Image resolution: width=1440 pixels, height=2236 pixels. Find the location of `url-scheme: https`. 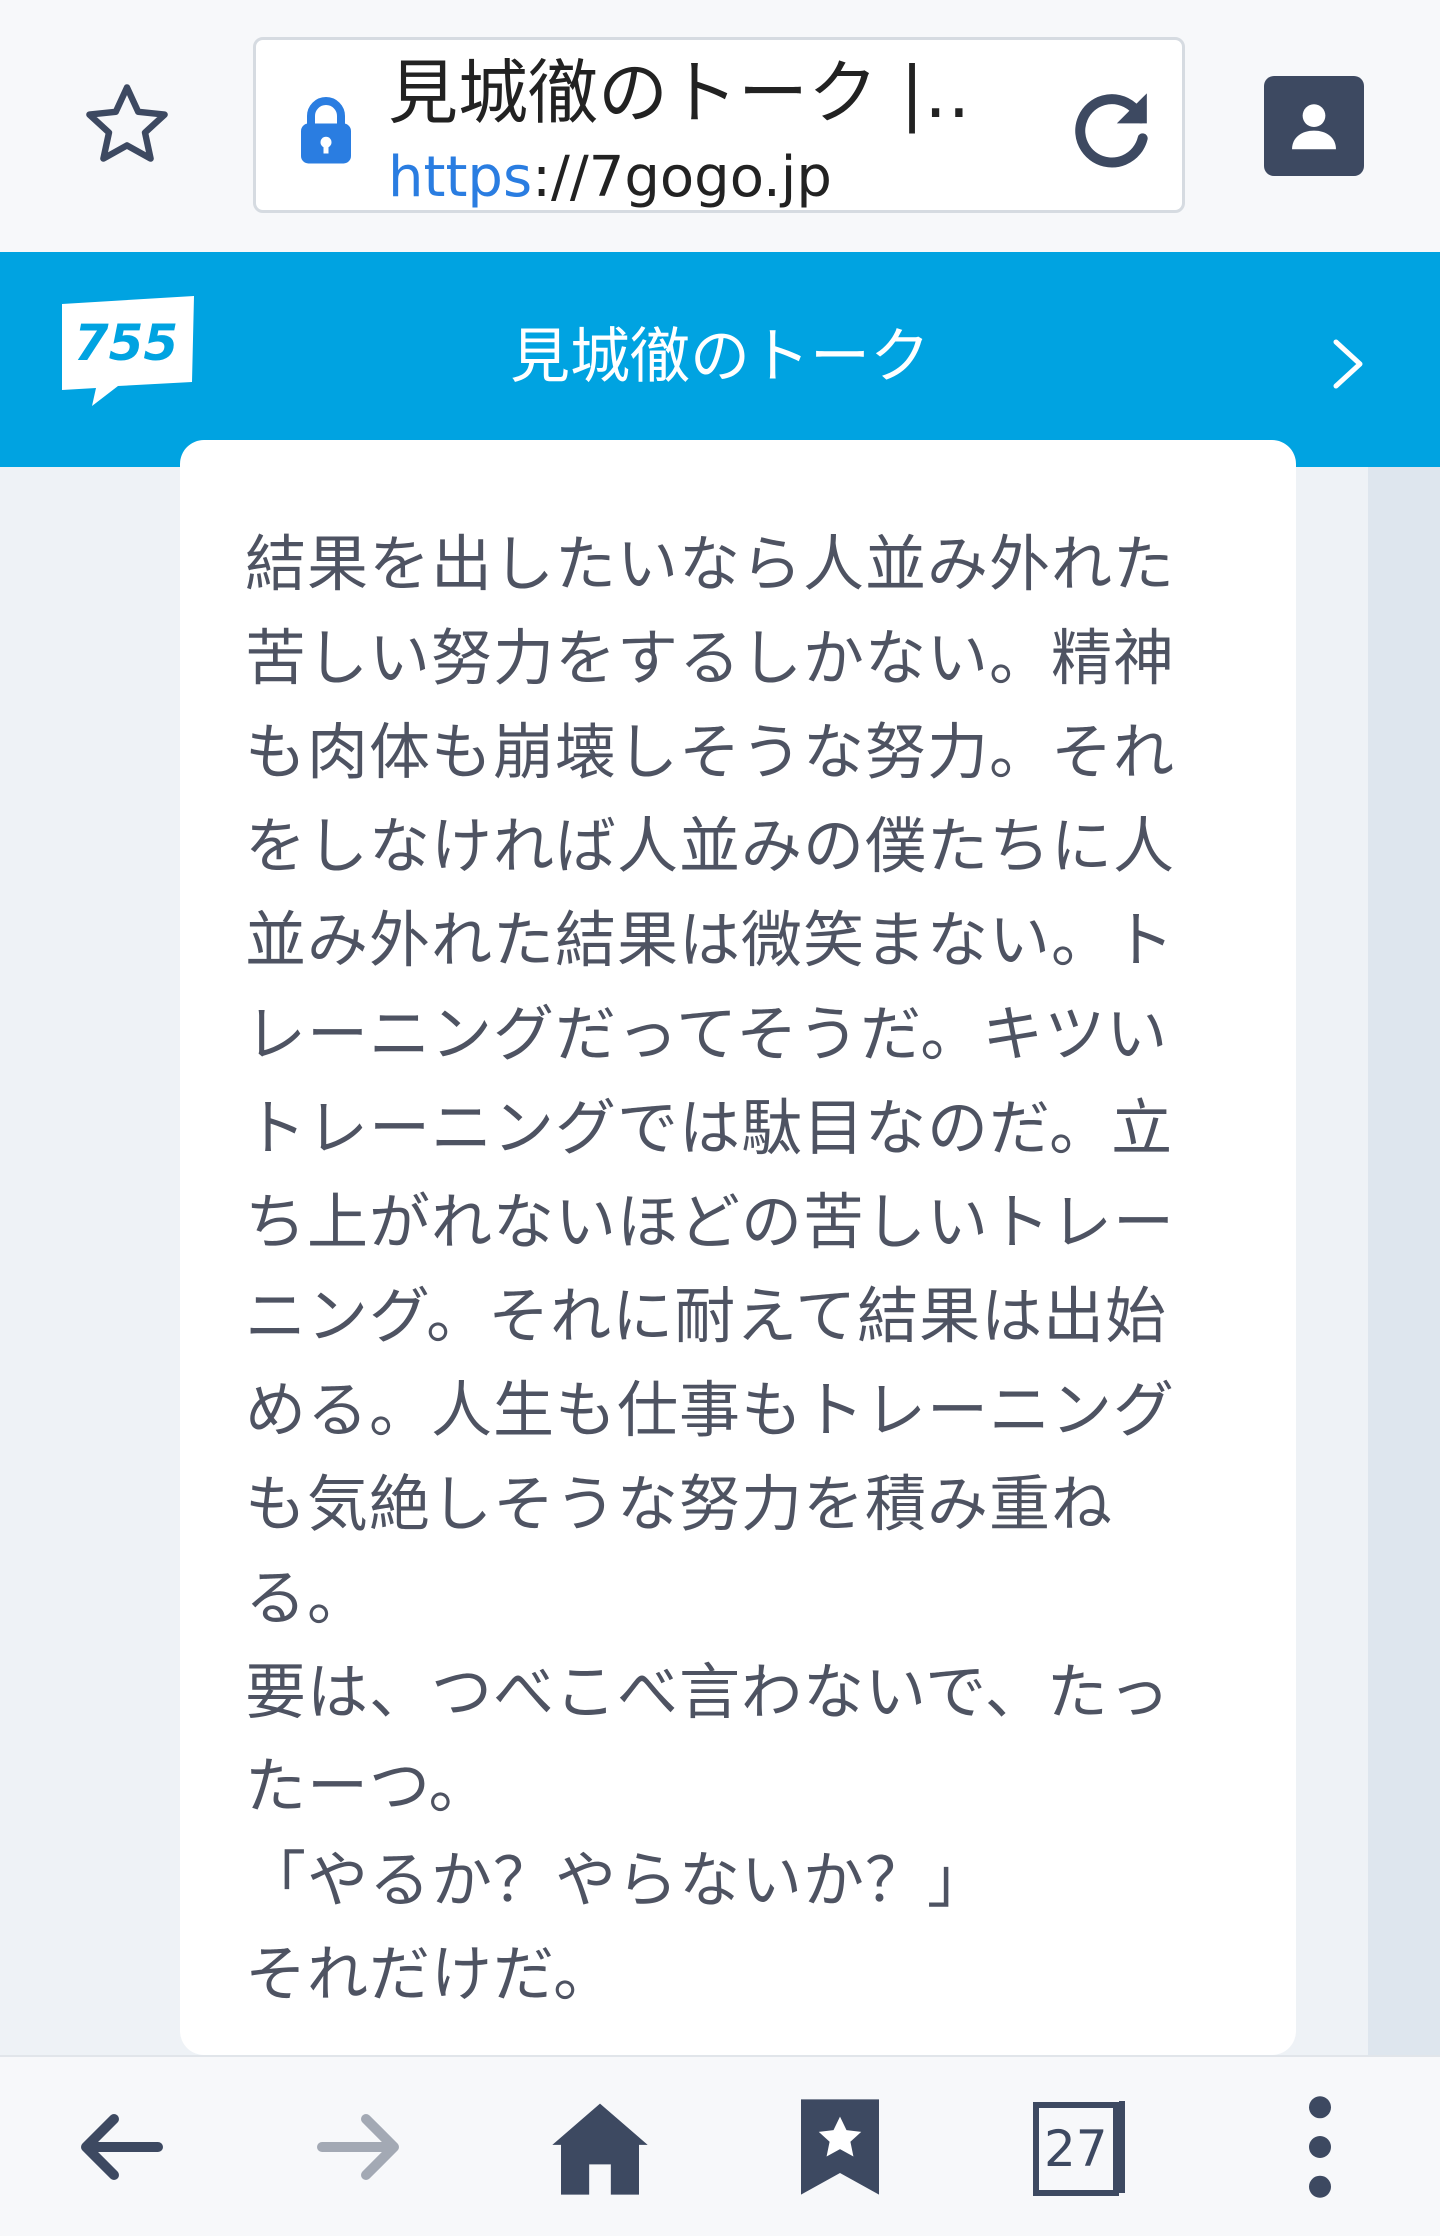

url-scheme: https is located at coordinates (460, 177).